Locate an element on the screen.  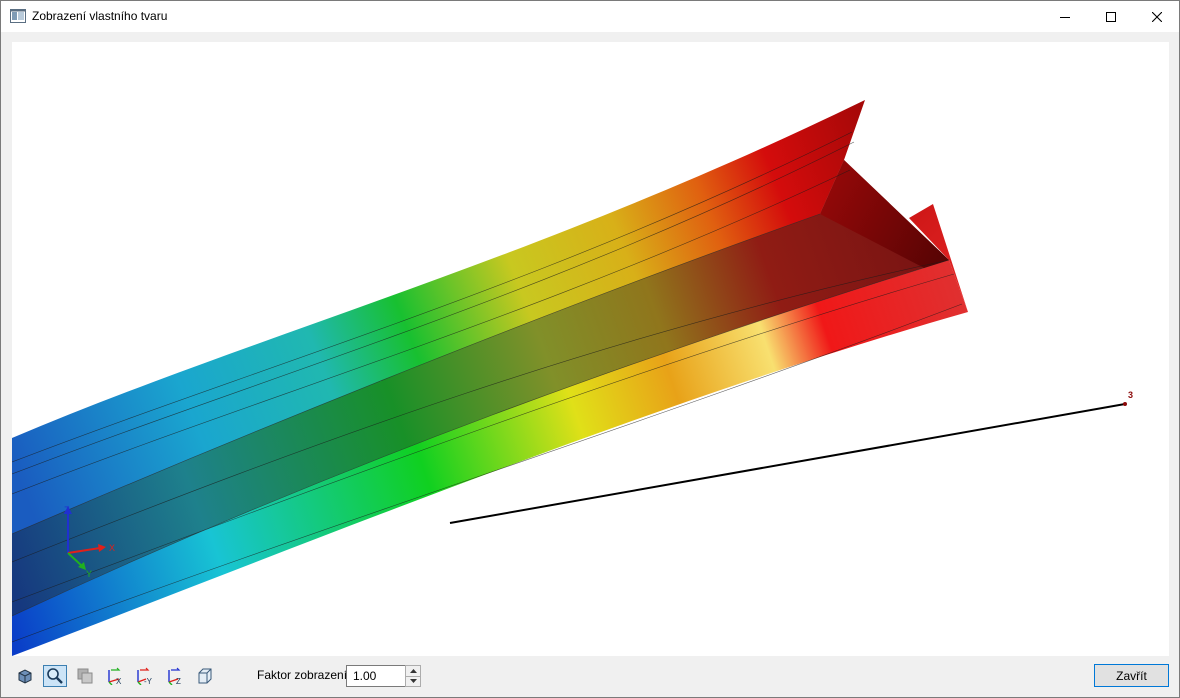
render-mode-button is located at coordinates (85, 676).